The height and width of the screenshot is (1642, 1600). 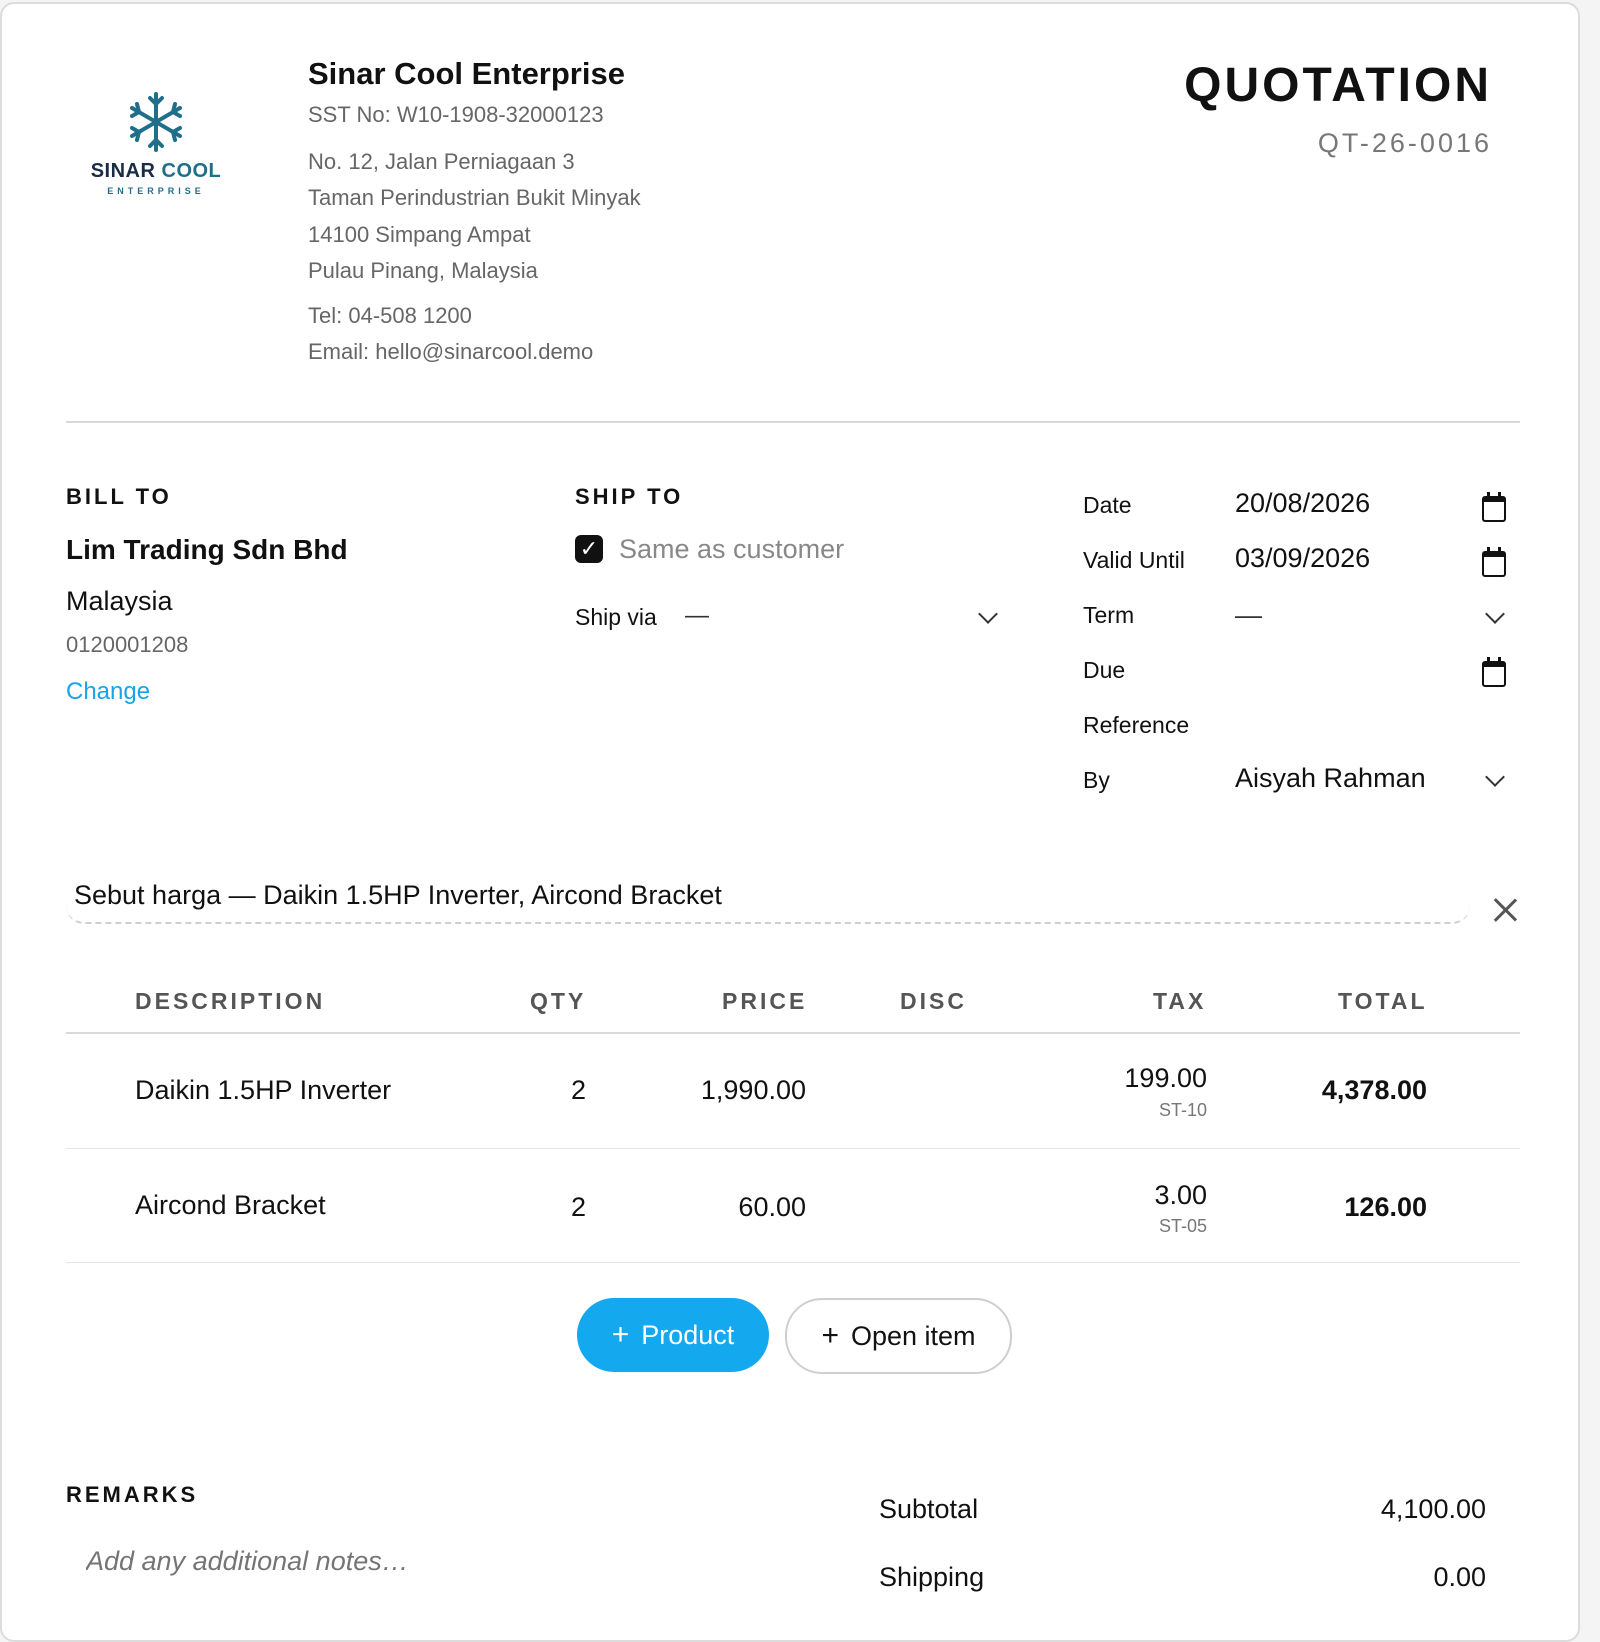 What do you see at coordinates (1374, 1090) in the screenshot?
I see `row-total: 4,378.00` at bounding box center [1374, 1090].